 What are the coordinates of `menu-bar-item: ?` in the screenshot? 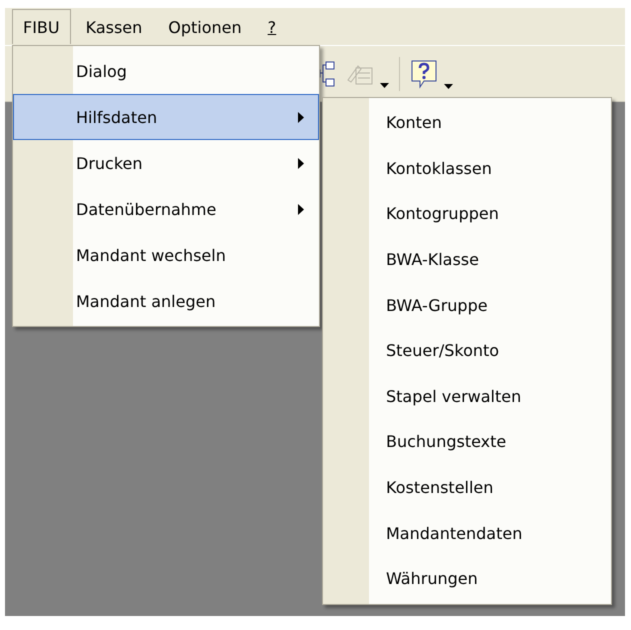 It's located at (272, 26).